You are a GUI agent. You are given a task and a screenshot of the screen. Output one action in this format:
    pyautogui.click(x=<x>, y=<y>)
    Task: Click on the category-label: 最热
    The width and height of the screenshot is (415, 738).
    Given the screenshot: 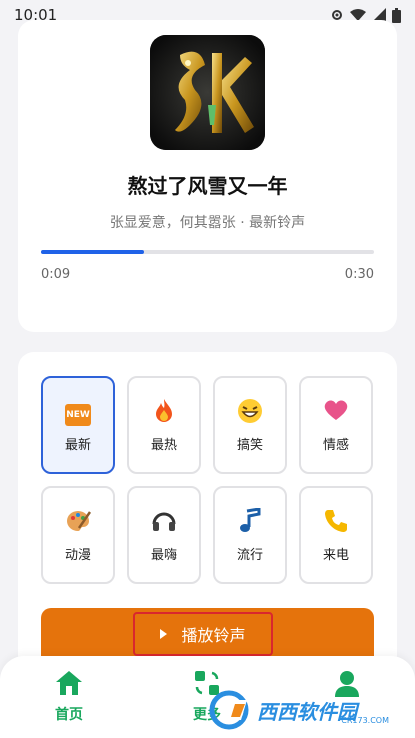 What is the action you would take?
    pyautogui.click(x=163, y=445)
    